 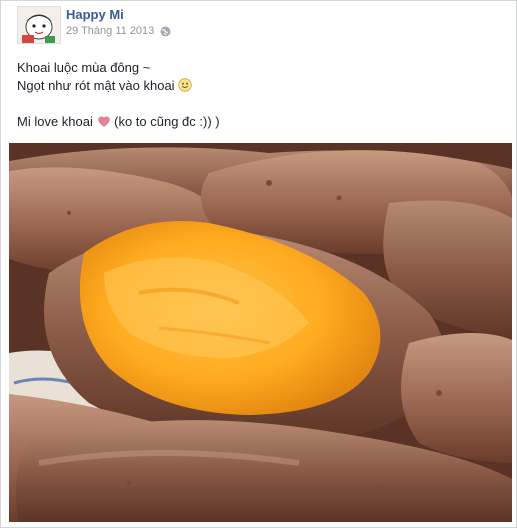 I want to click on post-date: 29 Tháng 11 2013, so click(x=110, y=31).